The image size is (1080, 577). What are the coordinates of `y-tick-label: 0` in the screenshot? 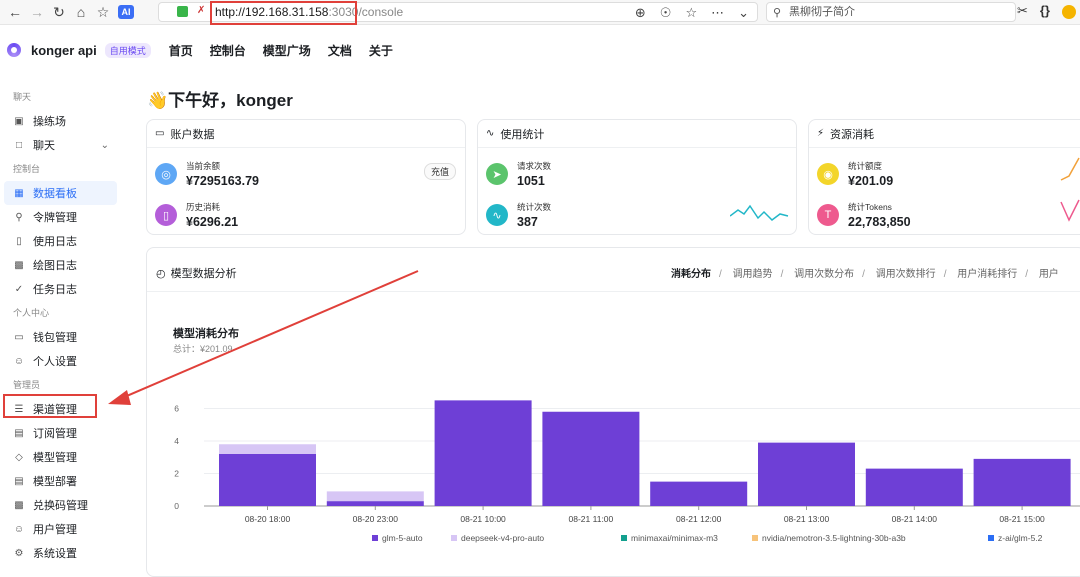 It's located at (176, 506).